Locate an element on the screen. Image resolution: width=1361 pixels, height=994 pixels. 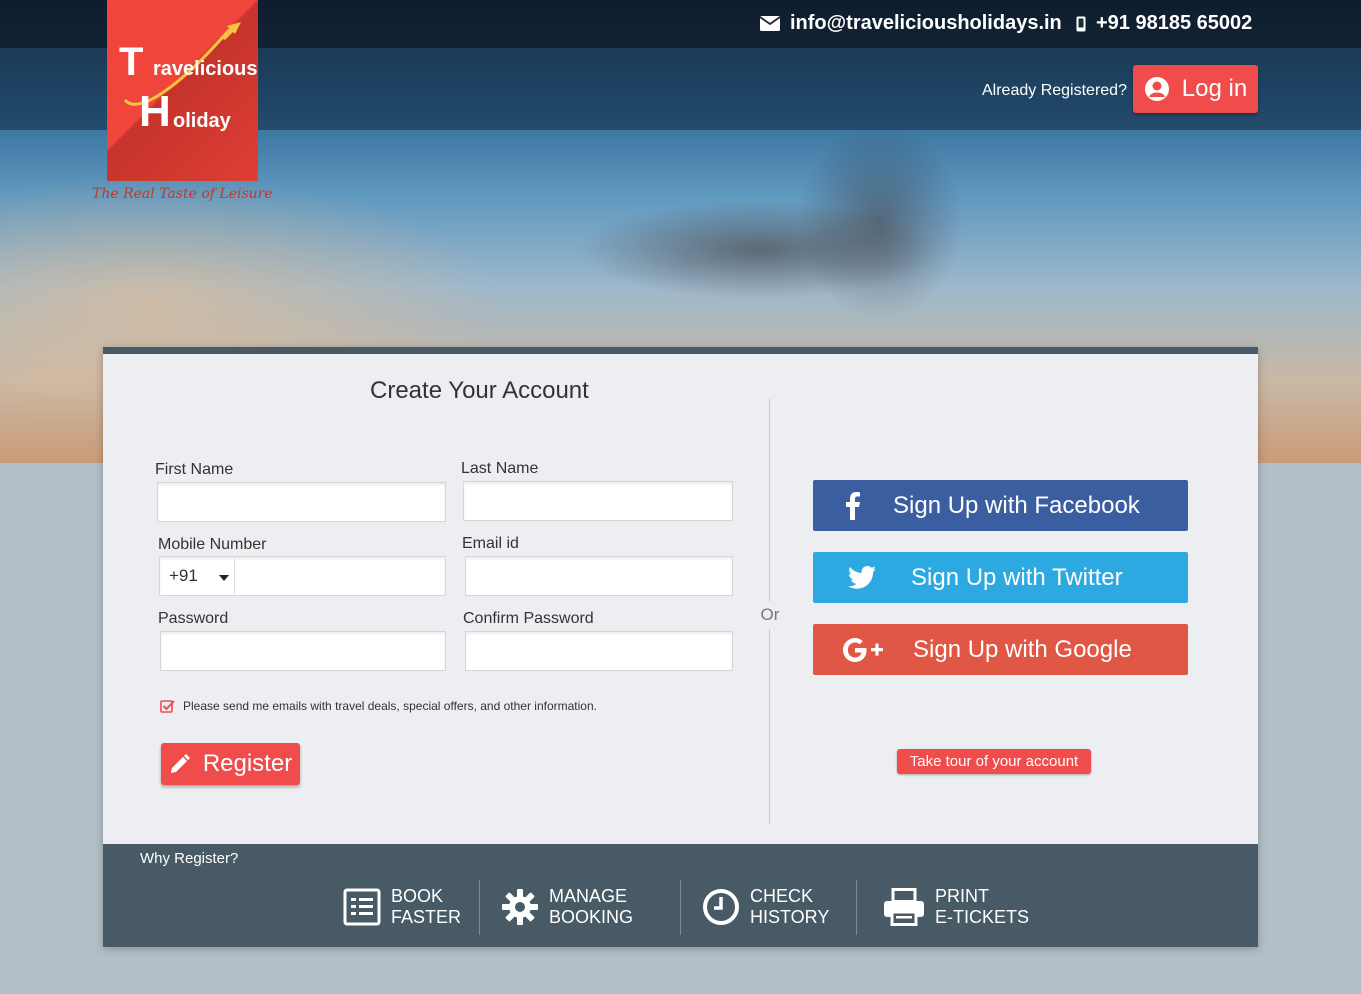
feature-4-line2: E-TICKETS is located at coordinates (982, 917).